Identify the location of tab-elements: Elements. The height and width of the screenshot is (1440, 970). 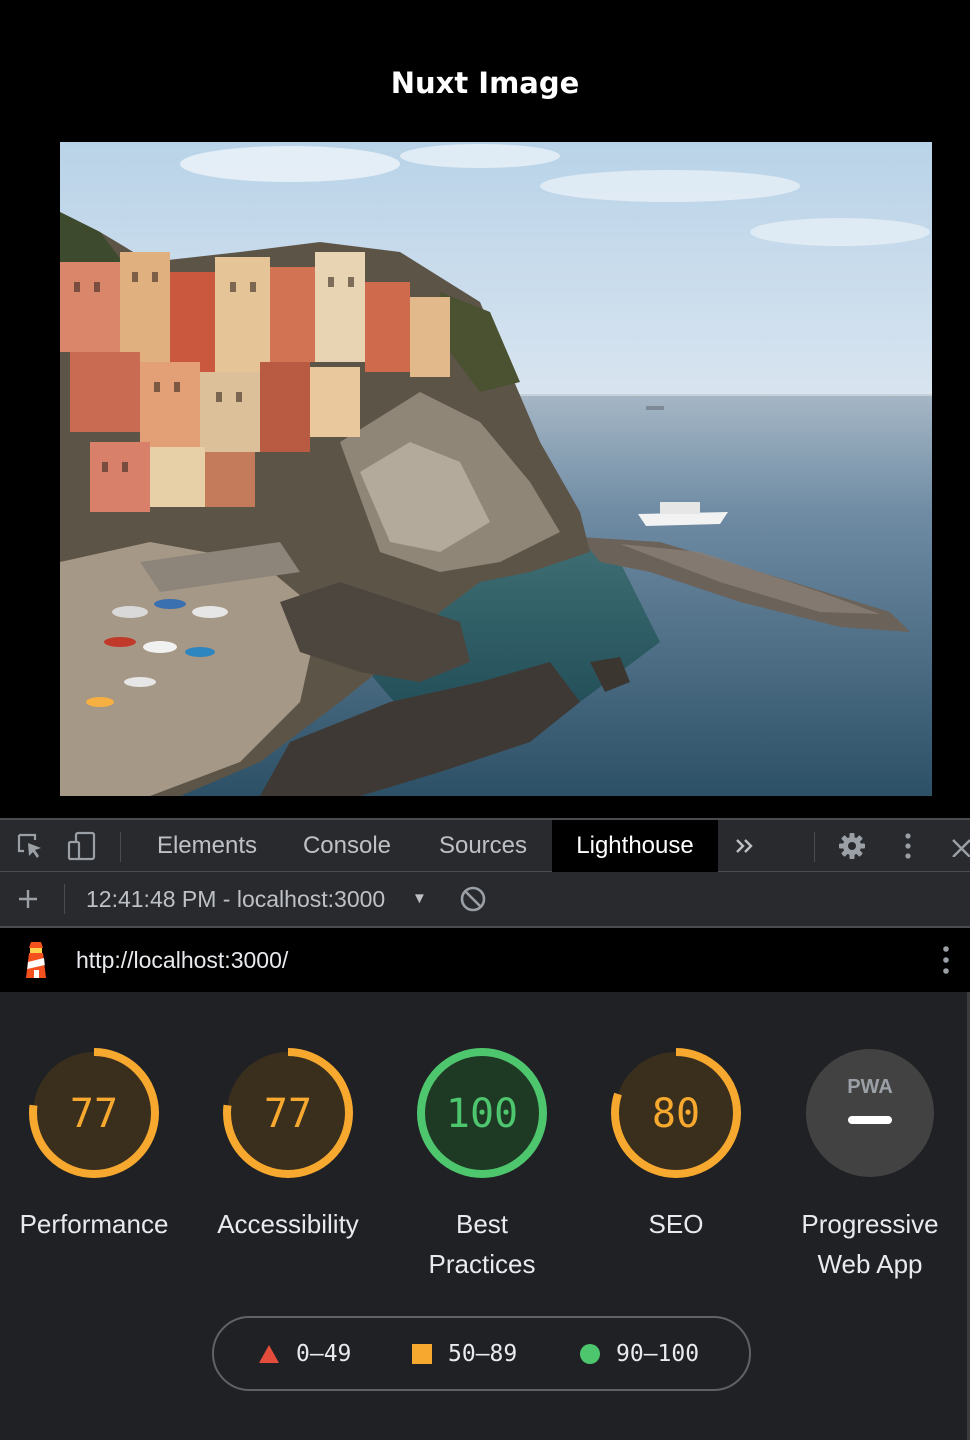
(207, 846).